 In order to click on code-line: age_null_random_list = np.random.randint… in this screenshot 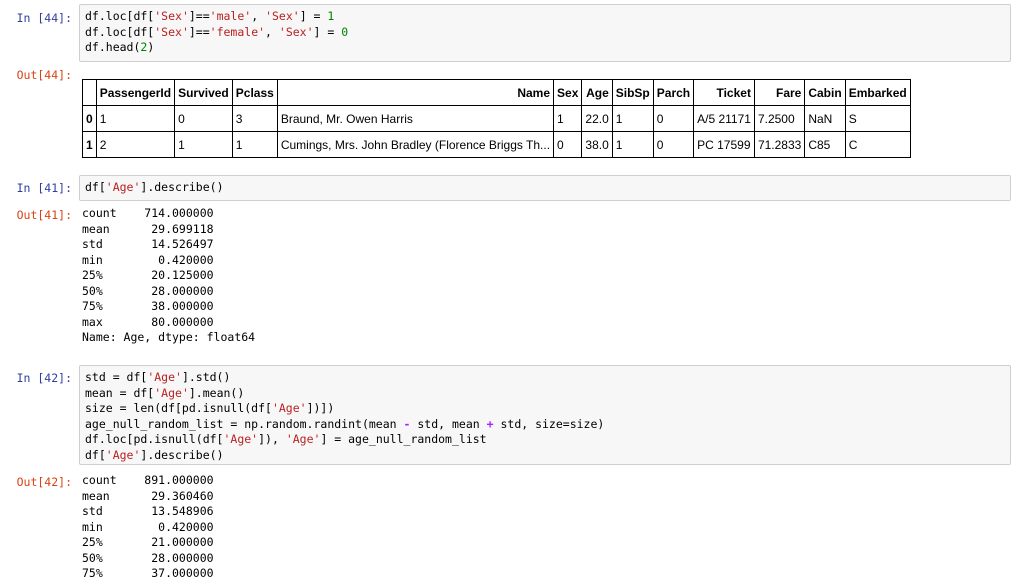, I will do `click(345, 423)`.